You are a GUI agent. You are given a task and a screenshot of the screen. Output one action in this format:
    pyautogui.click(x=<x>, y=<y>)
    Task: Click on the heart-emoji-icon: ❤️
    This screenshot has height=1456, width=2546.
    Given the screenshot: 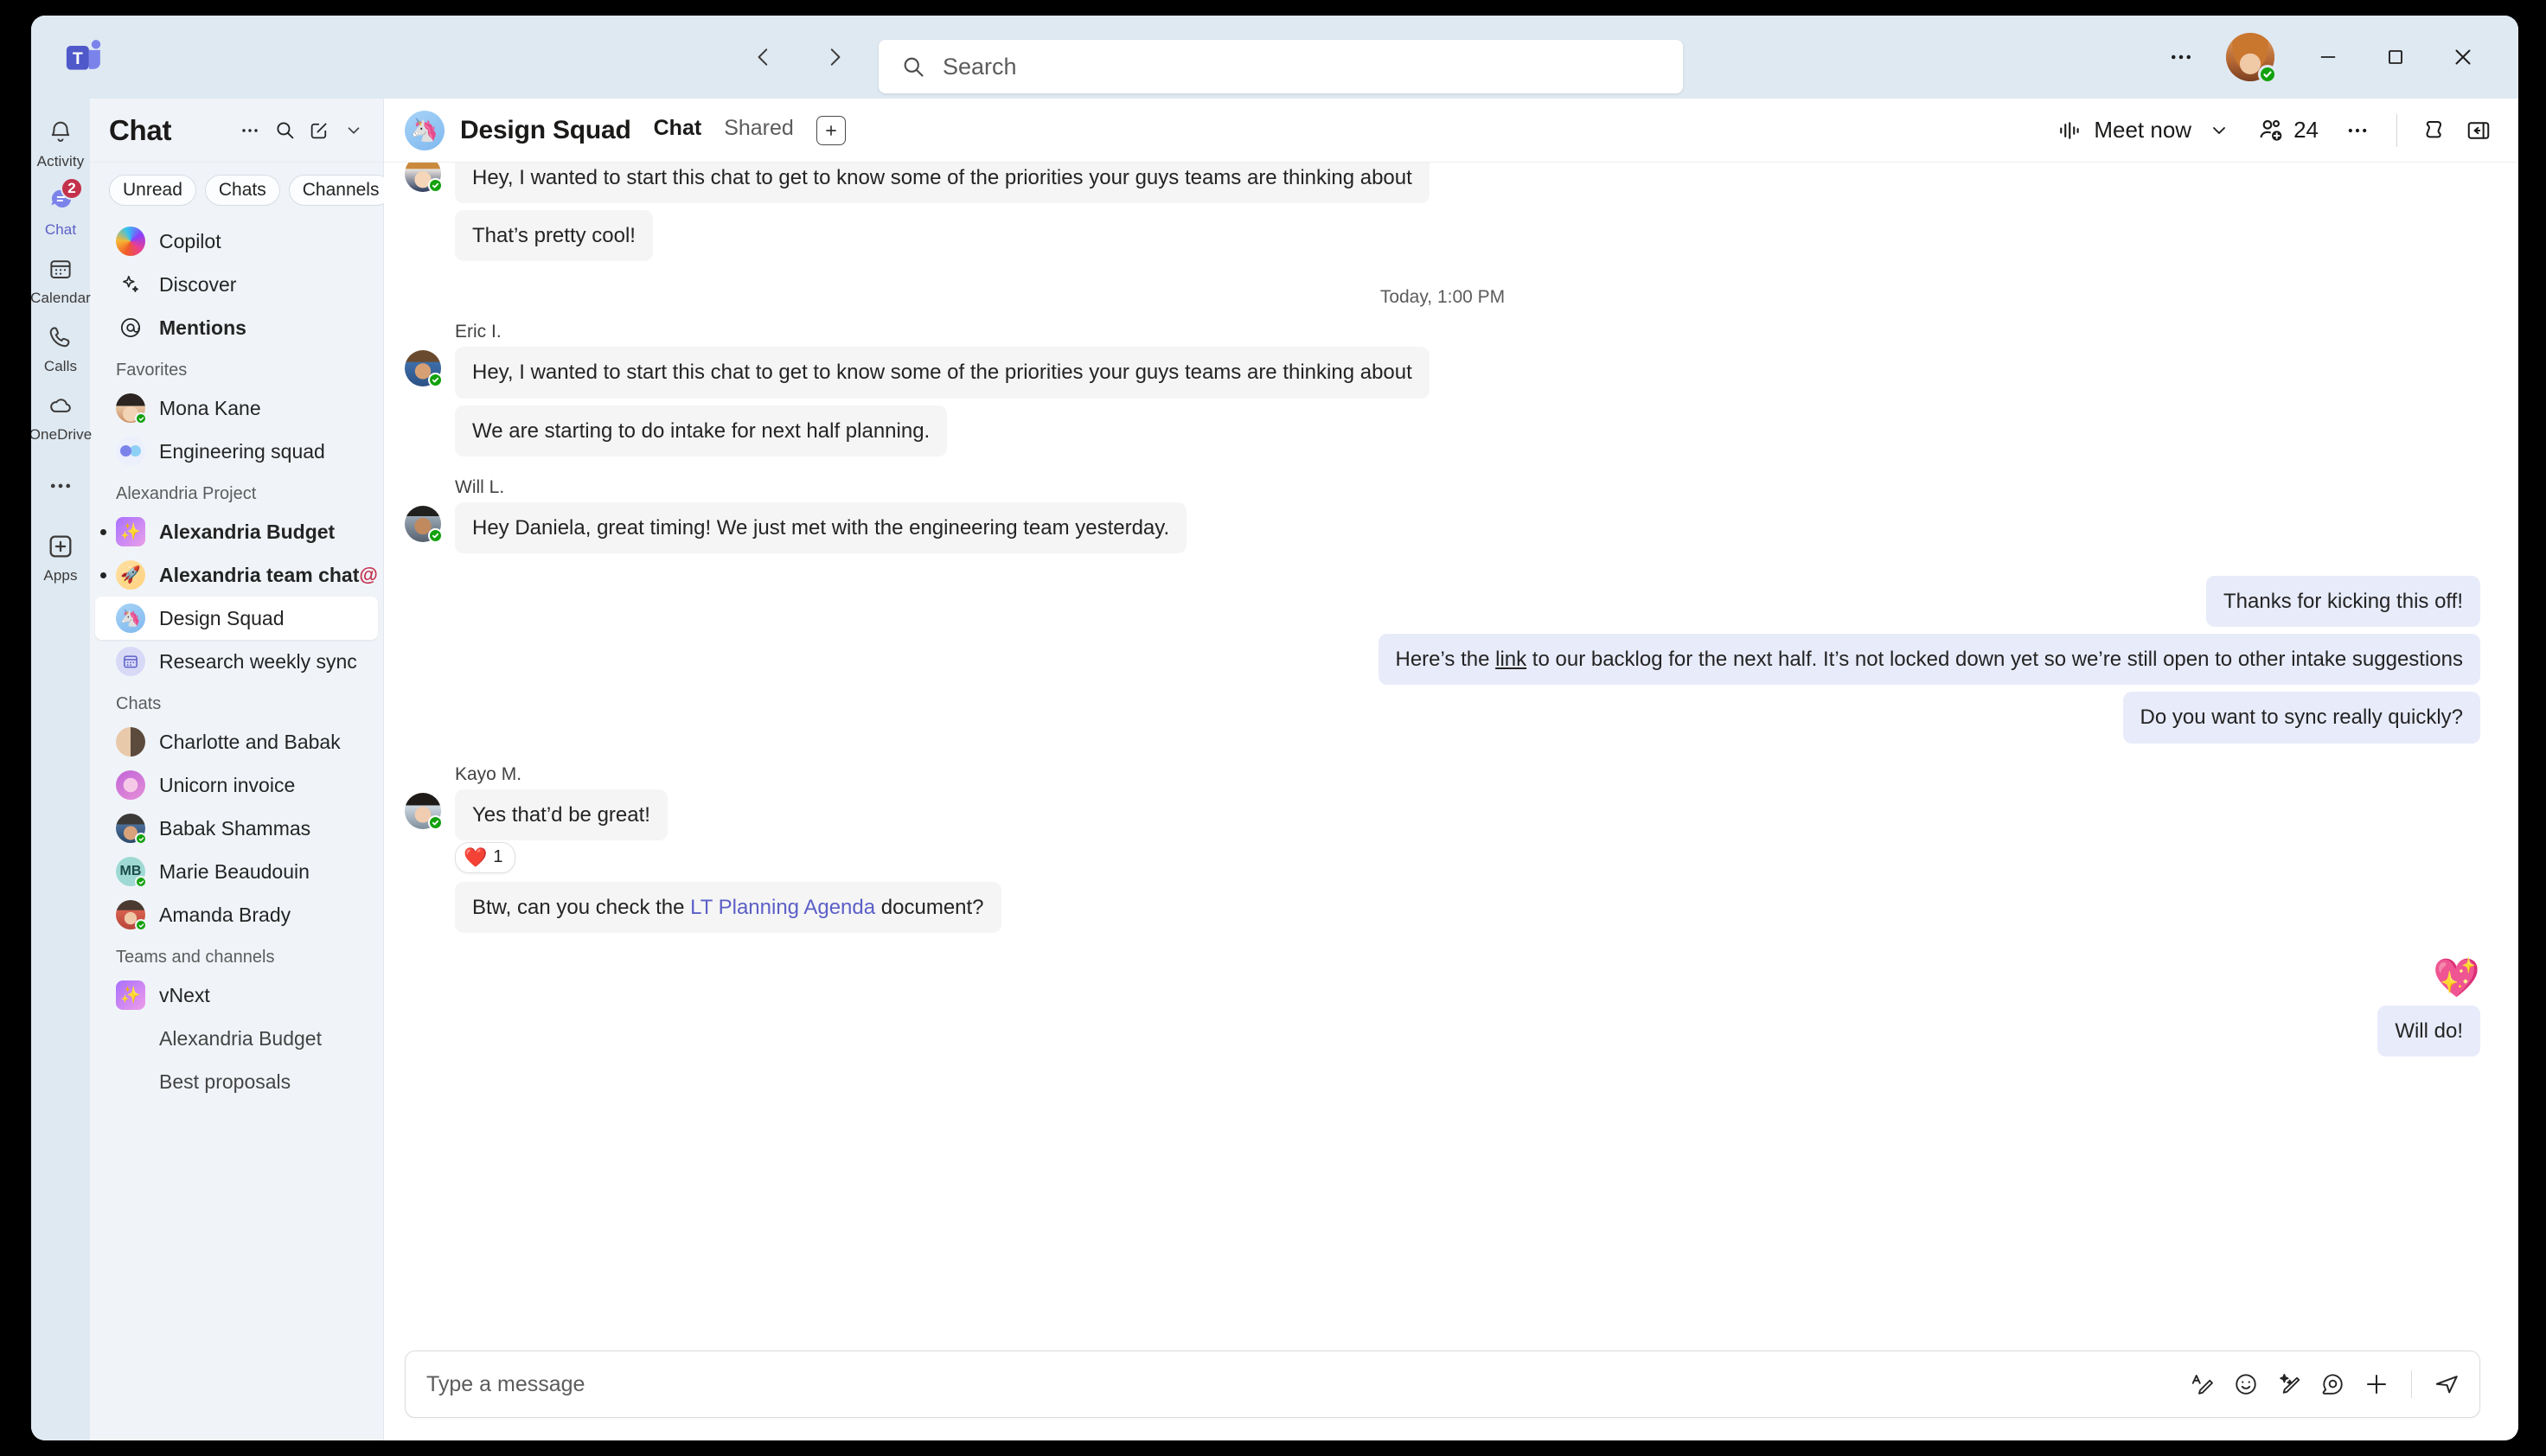 What is the action you would take?
    pyautogui.click(x=476, y=857)
    